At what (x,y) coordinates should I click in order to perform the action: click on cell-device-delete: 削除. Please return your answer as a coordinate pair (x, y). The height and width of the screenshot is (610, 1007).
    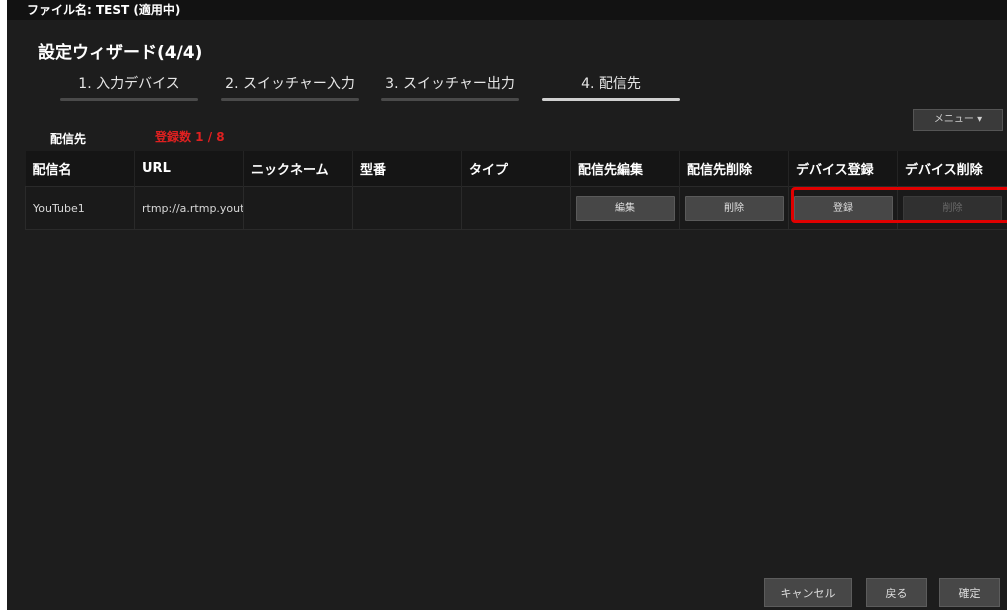
    Looking at the image, I should click on (952, 208).